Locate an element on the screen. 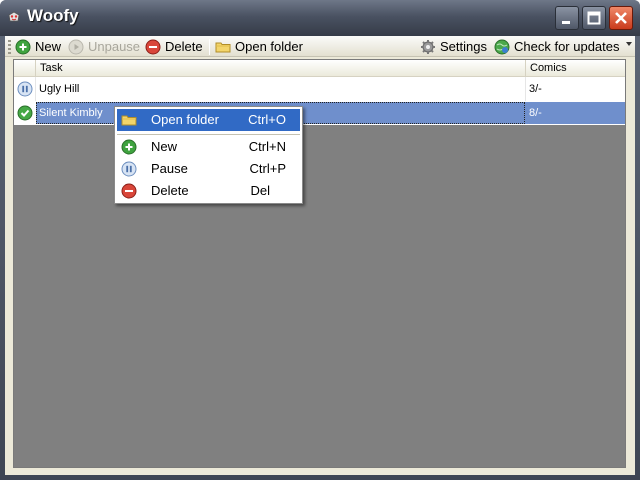 This screenshot has height=480, width=640. delete-label: Delete is located at coordinates (184, 46).